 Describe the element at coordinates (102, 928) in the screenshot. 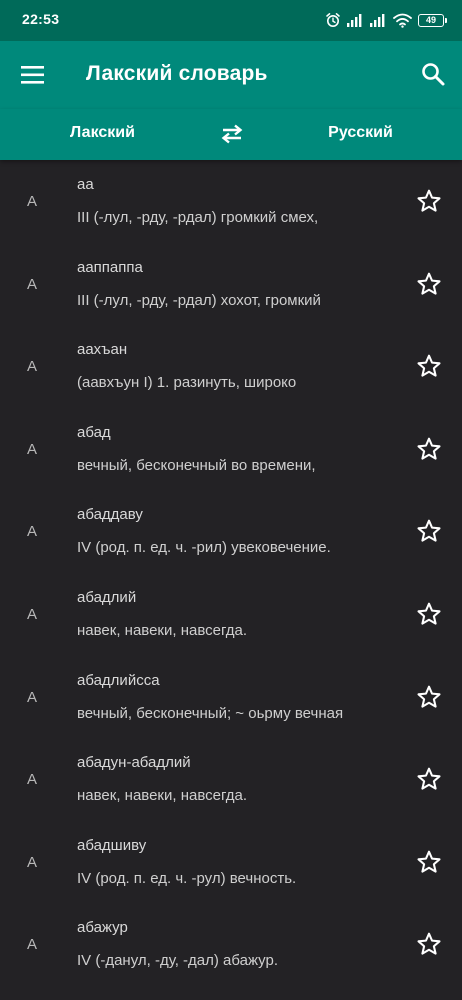

I see `entry-word: абажур` at that location.